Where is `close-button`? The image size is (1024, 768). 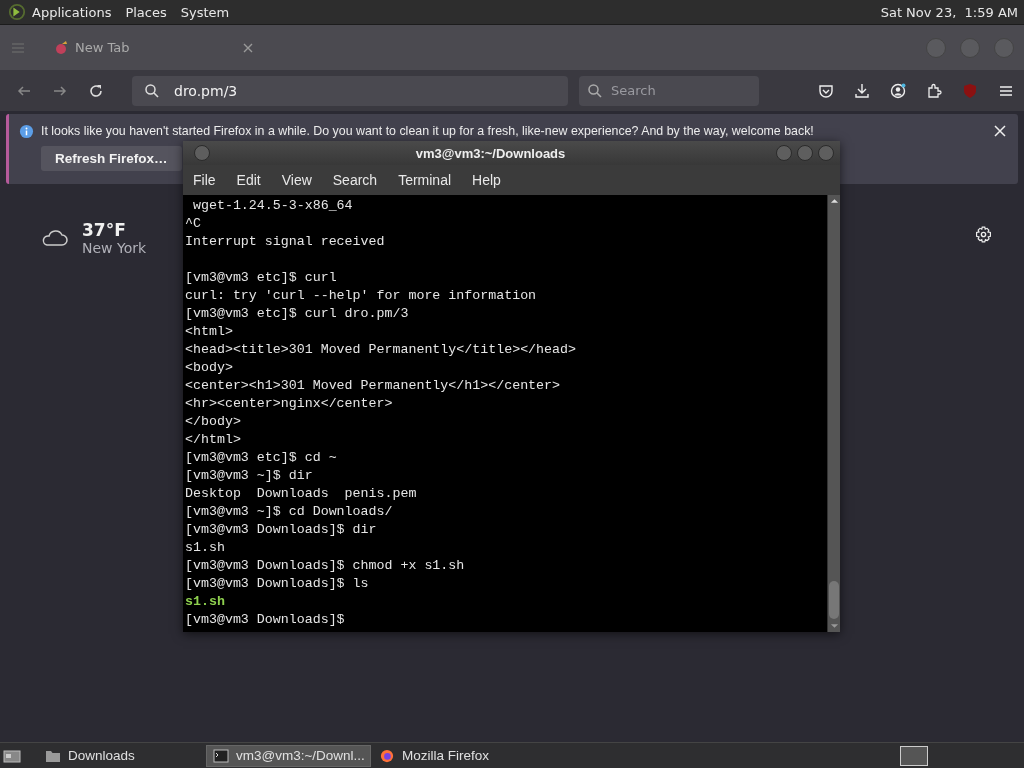 close-button is located at coordinates (826, 153).